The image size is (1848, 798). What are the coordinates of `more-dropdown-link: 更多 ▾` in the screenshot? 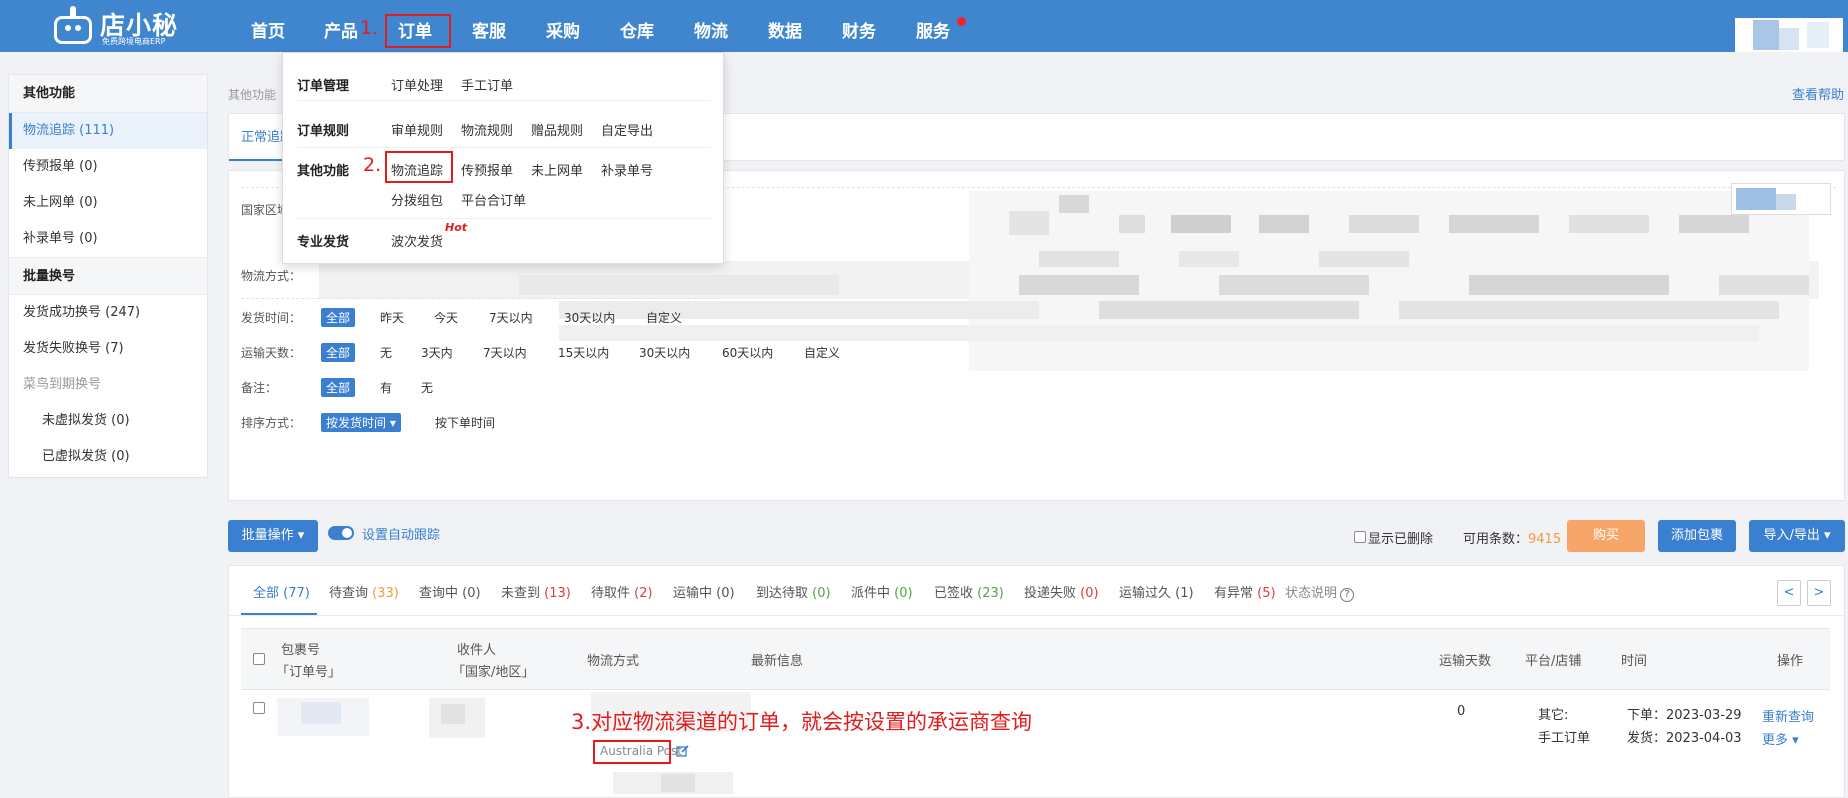 It's located at (1780, 738).